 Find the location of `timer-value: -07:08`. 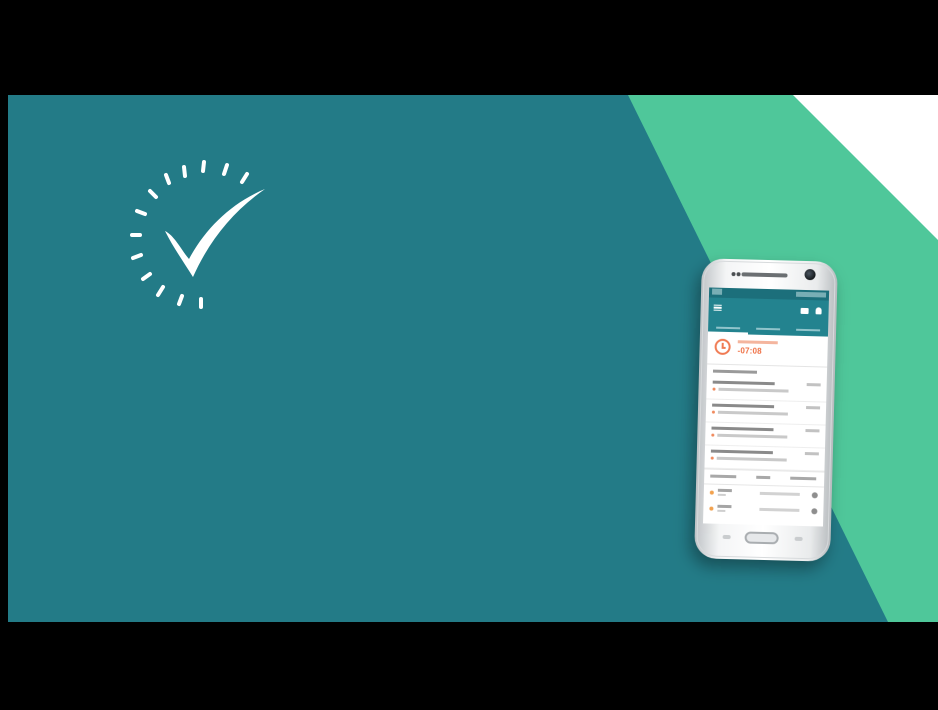

timer-value: -07:08 is located at coordinates (749, 351).